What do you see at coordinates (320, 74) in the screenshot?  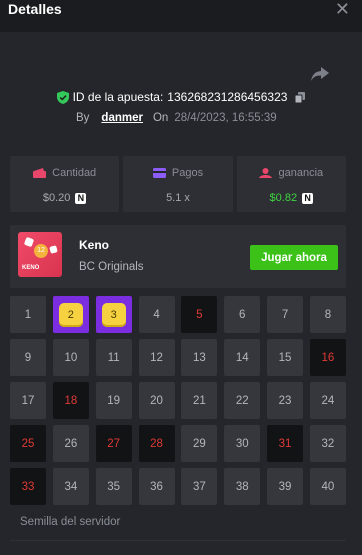 I see `share-icon` at bounding box center [320, 74].